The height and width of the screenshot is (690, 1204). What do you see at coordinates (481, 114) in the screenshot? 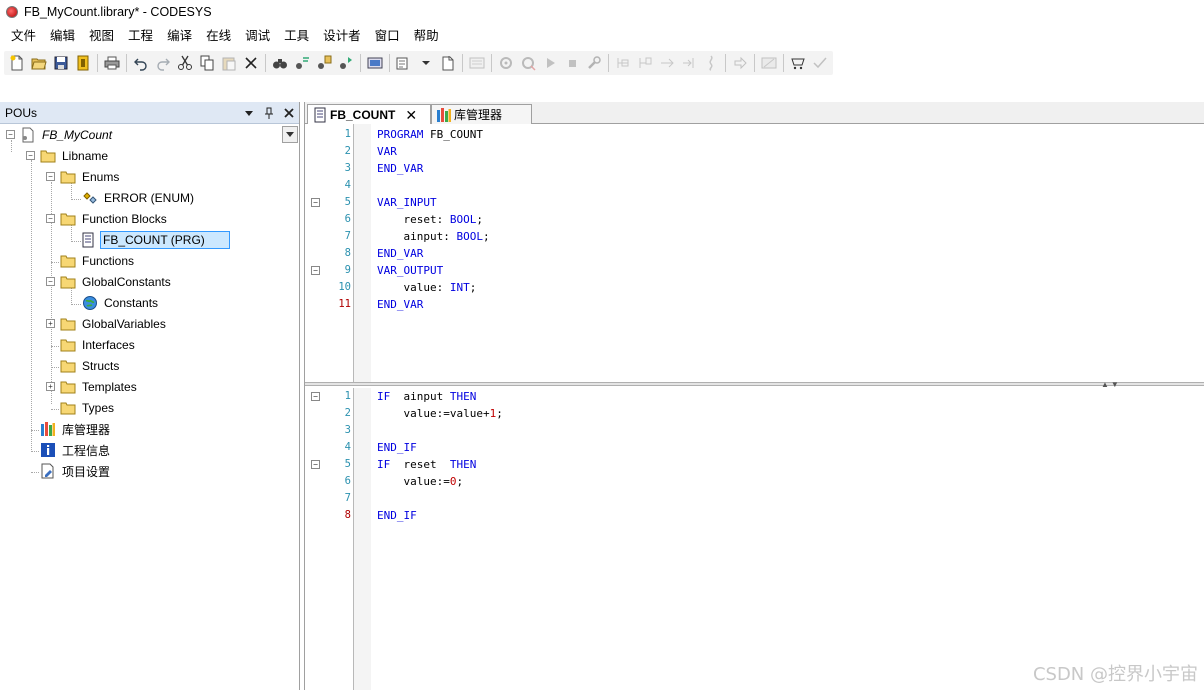
I see `tab-library-manager: 库管理器` at bounding box center [481, 114].